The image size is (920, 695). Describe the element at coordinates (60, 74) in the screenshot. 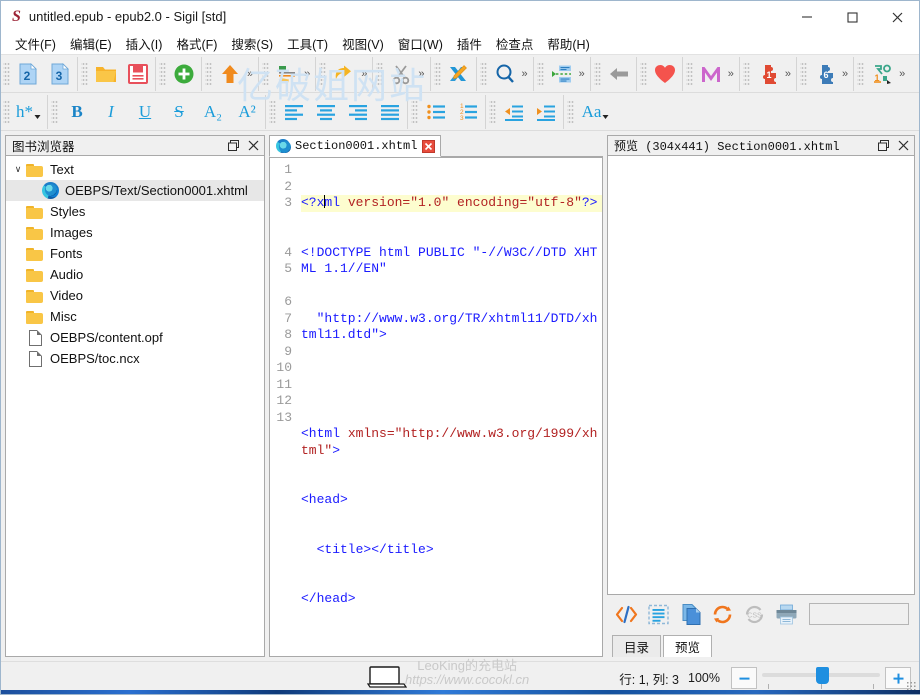

I see `epub3-button: 3` at that location.